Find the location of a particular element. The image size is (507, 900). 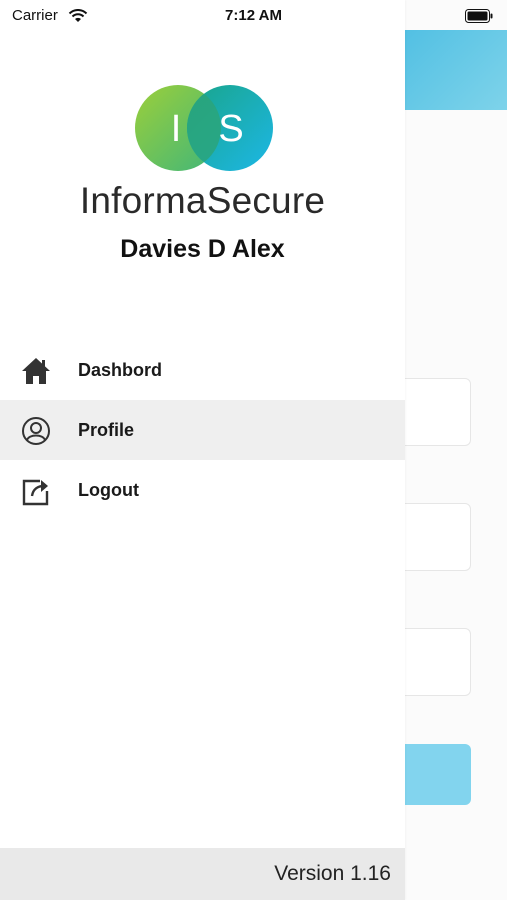

menu-label: Dashbord is located at coordinates (120, 369).